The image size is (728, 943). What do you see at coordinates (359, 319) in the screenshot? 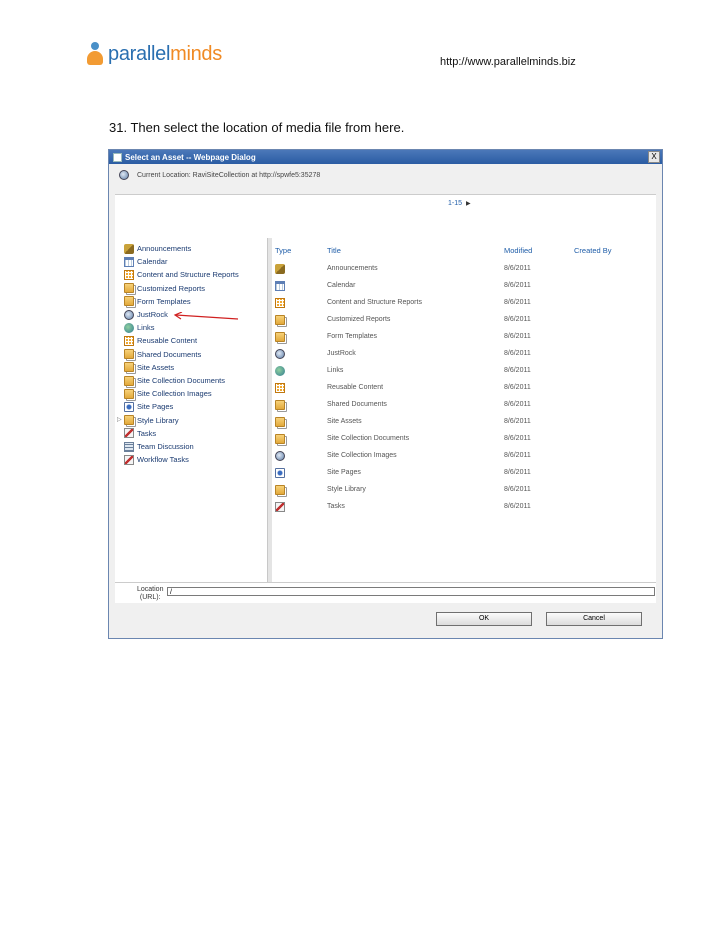
I see `asset-title: Customized Reports` at bounding box center [359, 319].